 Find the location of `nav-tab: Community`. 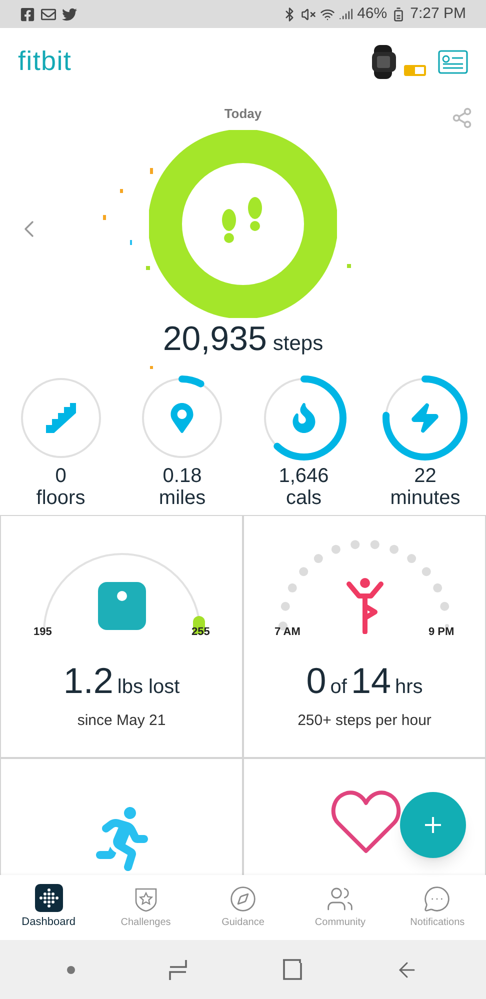

nav-tab: Community is located at coordinates (340, 907).